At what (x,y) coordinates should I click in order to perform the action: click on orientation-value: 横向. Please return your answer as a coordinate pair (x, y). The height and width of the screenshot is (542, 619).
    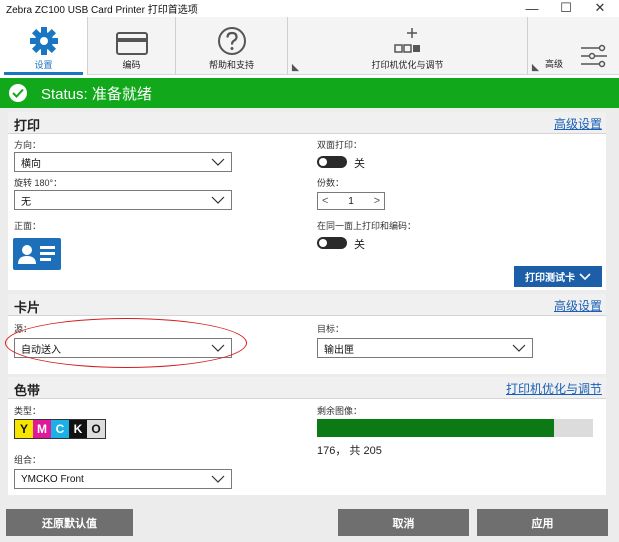
    Looking at the image, I should click on (31, 164).